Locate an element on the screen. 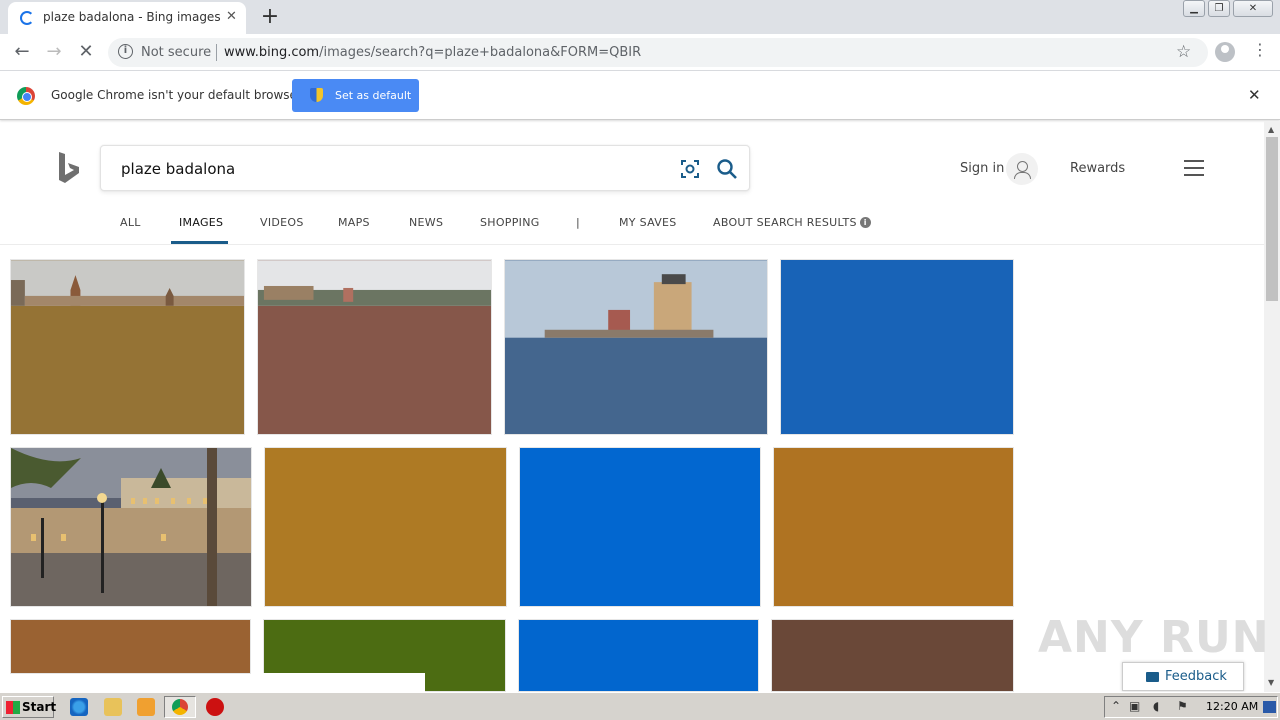 The height and width of the screenshot is (720, 1280). minimize-button: ▁ is located at coordinates (1194, 8).